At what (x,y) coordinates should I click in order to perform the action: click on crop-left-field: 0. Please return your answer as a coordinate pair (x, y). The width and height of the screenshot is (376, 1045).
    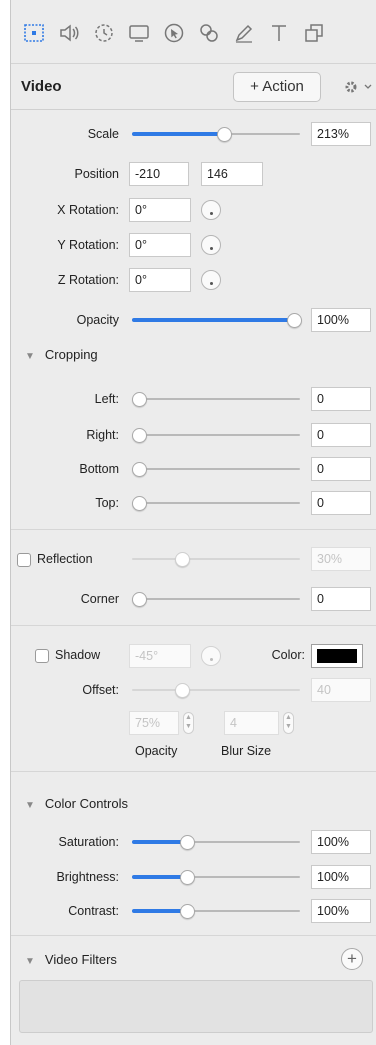
    Looking at the image, I should click on (341, 399).